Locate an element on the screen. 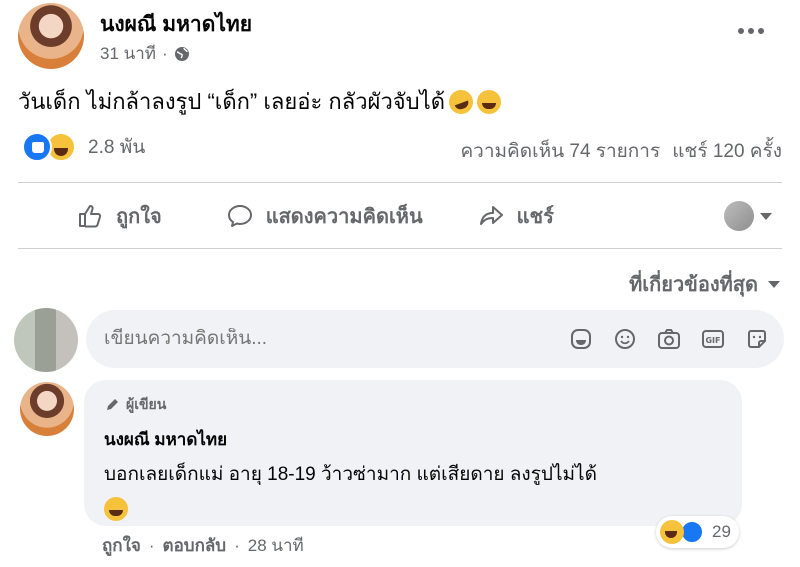  comments-count-link: ความคิดเห็น 74 รายการ is located at coordinates (560, 151).